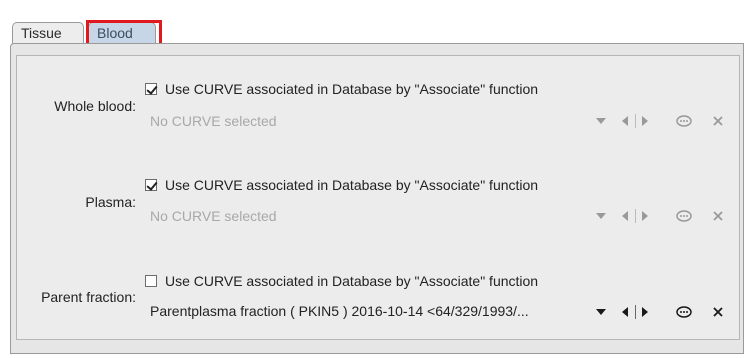 The height and width of the screenshot is (358, 744). I want to click on whole-blood-checkbox, so click(151, 89).